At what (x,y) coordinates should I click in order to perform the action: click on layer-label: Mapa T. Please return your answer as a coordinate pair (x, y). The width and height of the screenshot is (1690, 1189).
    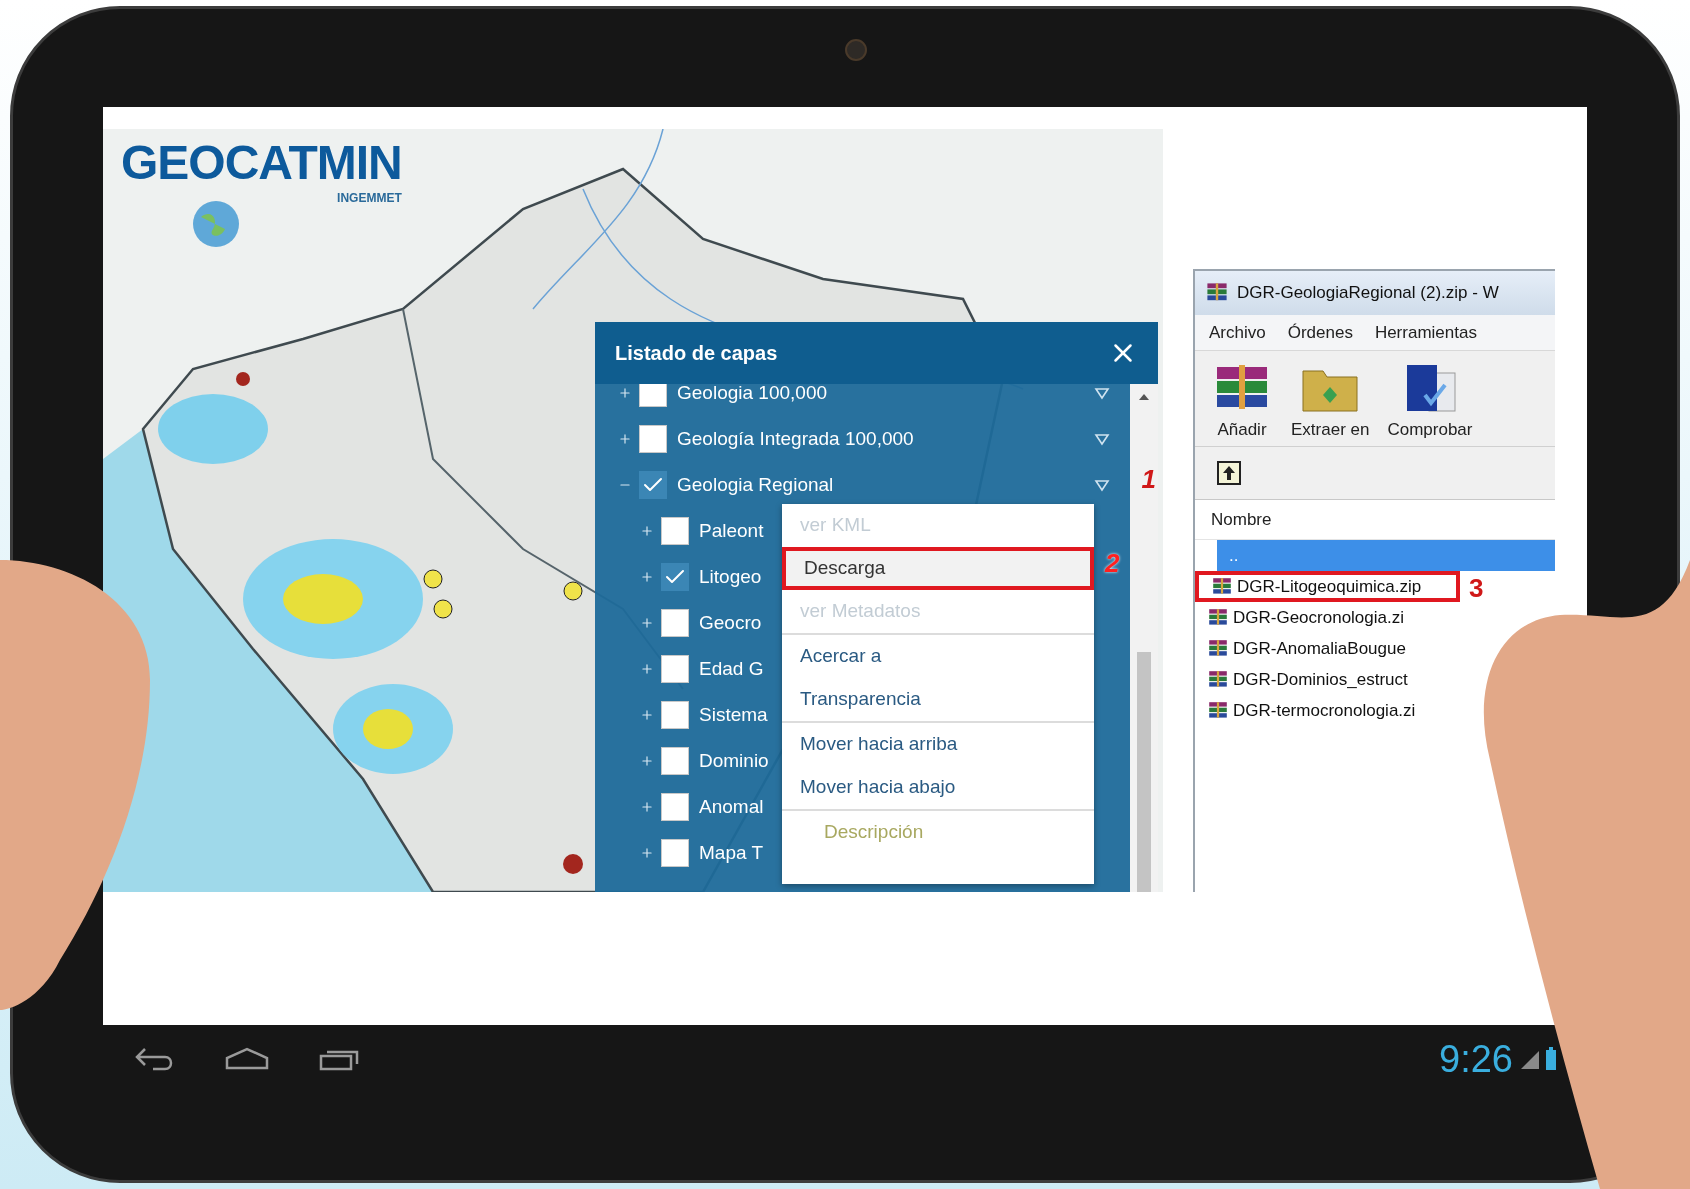
    Looking at the image, I should click on (731, 852).